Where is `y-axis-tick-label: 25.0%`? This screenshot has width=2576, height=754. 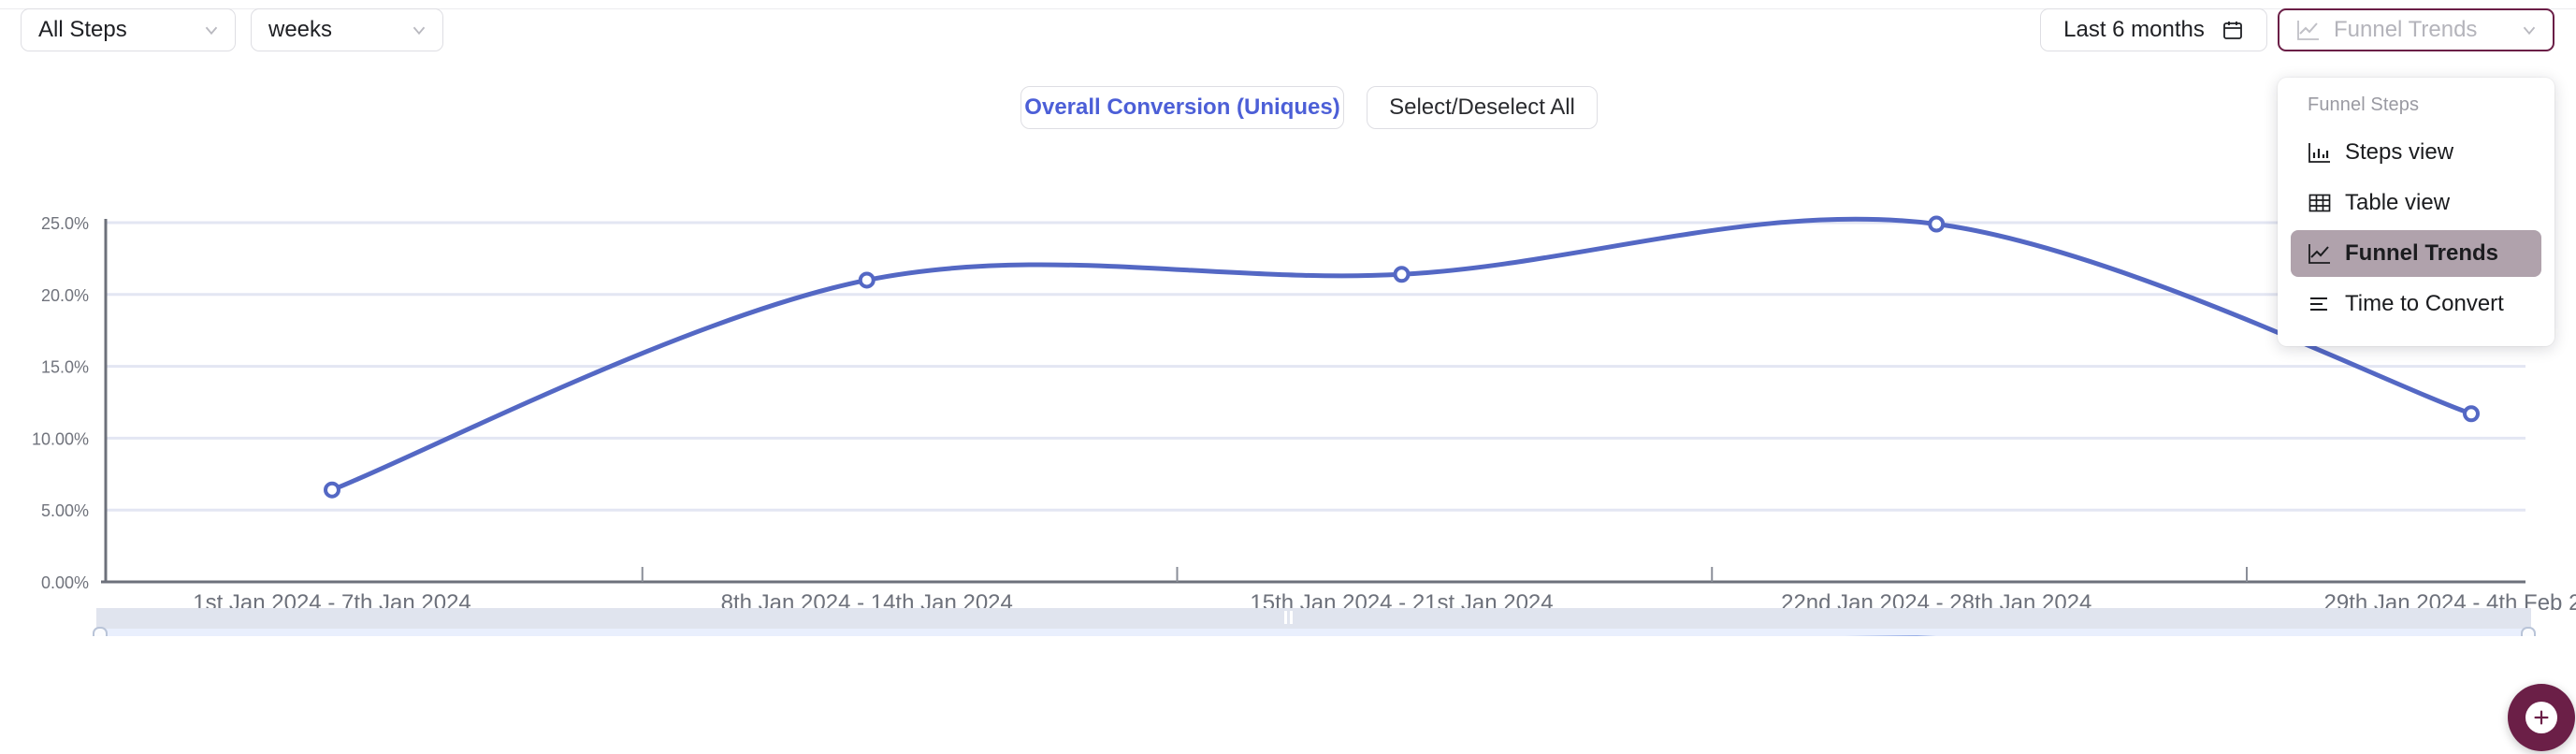 y-axis-tick-label: 25.0% is located at coordinates (65, 223).